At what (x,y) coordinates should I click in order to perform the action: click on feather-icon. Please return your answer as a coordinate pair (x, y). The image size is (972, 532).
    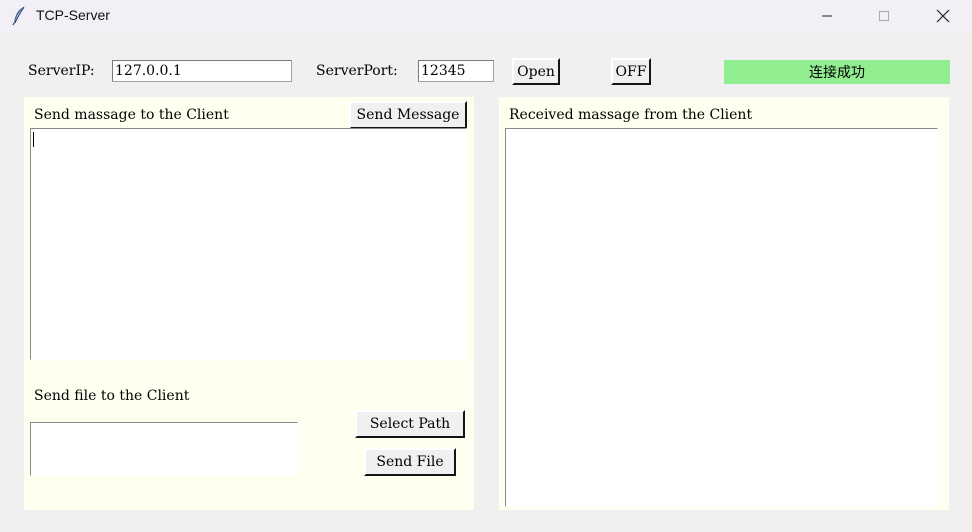
    Looking at the image, I should click on (19, 16).